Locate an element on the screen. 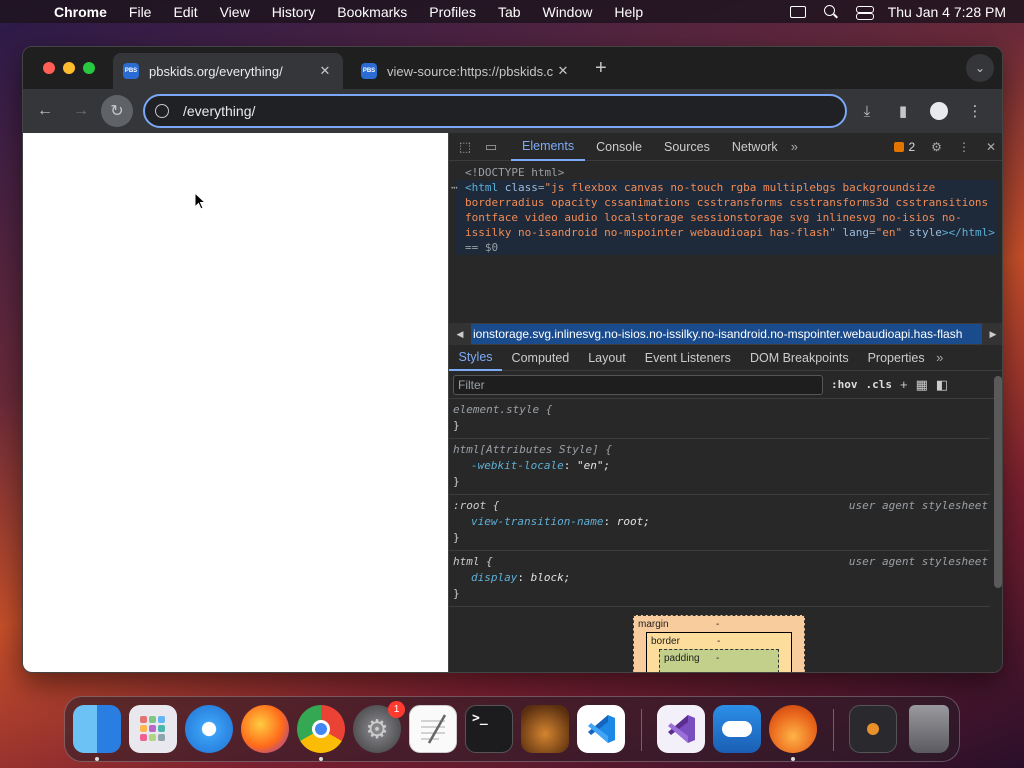  sub-tab-properties: Properties is located at coordinates (896, 358).